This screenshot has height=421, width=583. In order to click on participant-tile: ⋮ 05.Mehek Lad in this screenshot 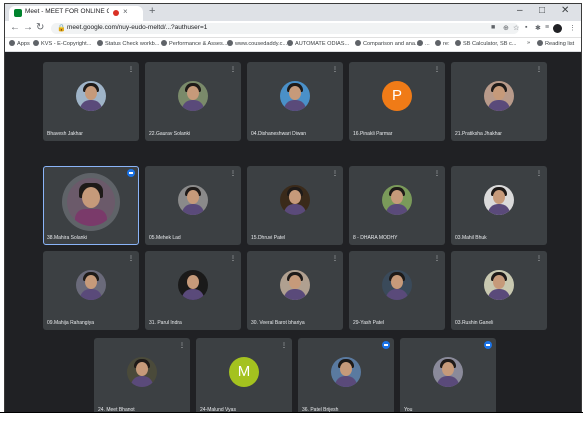, I will do `click(193, 205)`.